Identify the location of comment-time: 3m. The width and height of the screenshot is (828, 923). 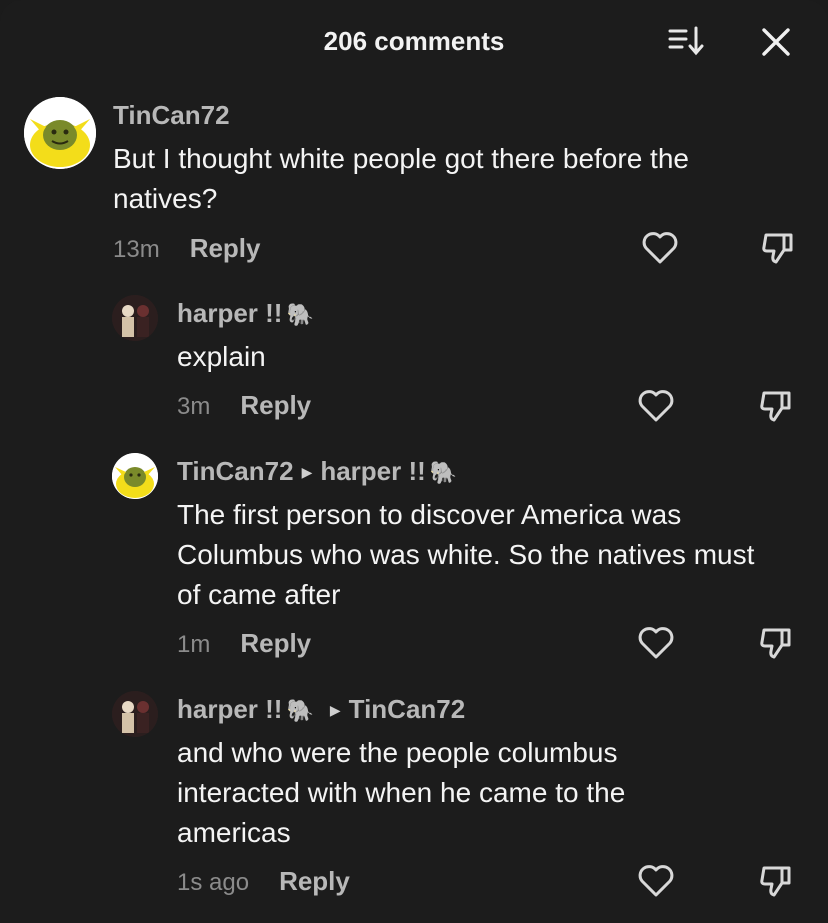
(194, 406).